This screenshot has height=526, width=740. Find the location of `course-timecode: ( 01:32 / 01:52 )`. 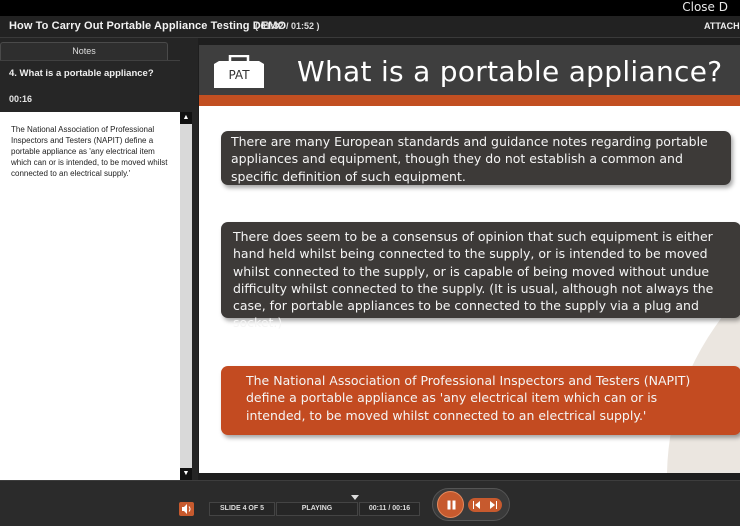

course-timecode: ( 01:32 / 01:52 ) is located at coordinates (287, 26).